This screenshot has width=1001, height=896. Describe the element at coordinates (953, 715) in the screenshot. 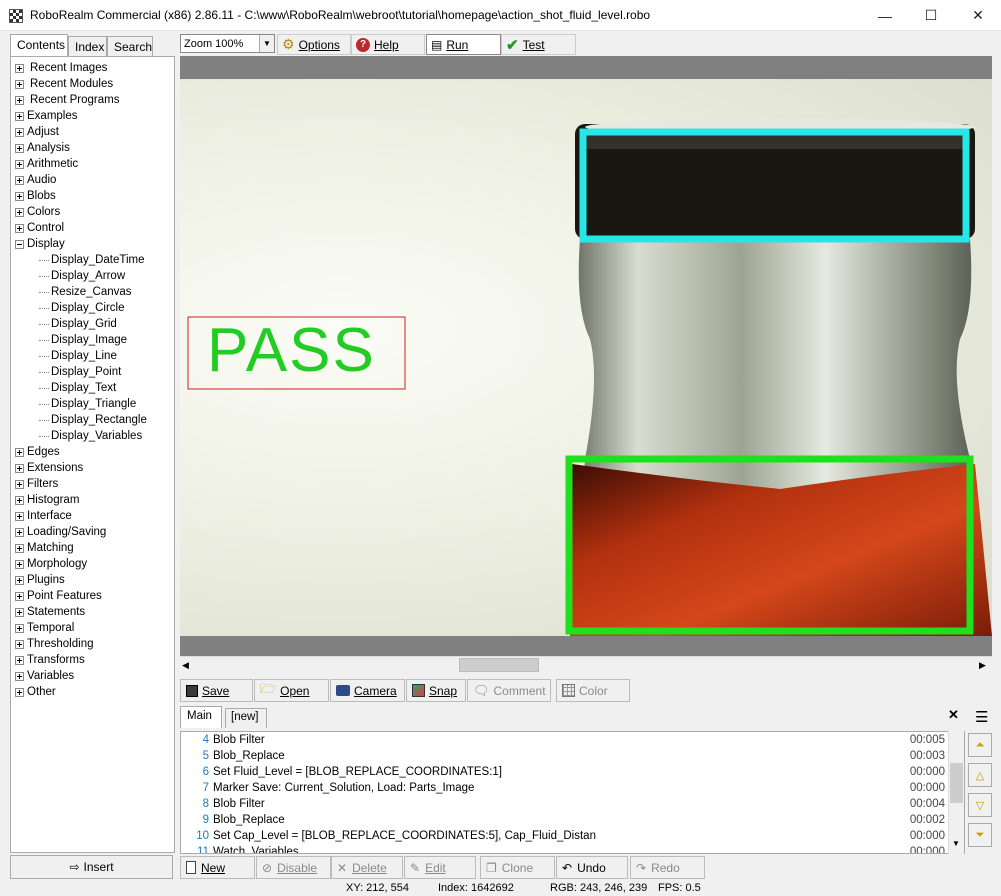

I see `close-tab-icon: ✕` at that location.